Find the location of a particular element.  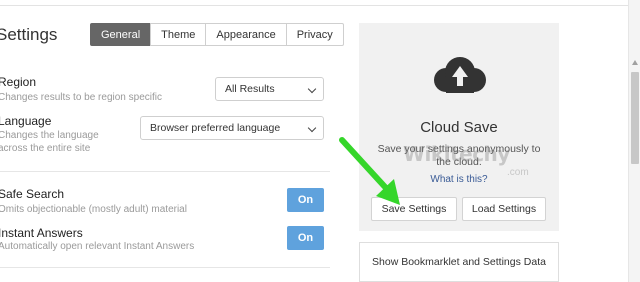

safe-search-toggle: On is located at coordinates (305, 200).